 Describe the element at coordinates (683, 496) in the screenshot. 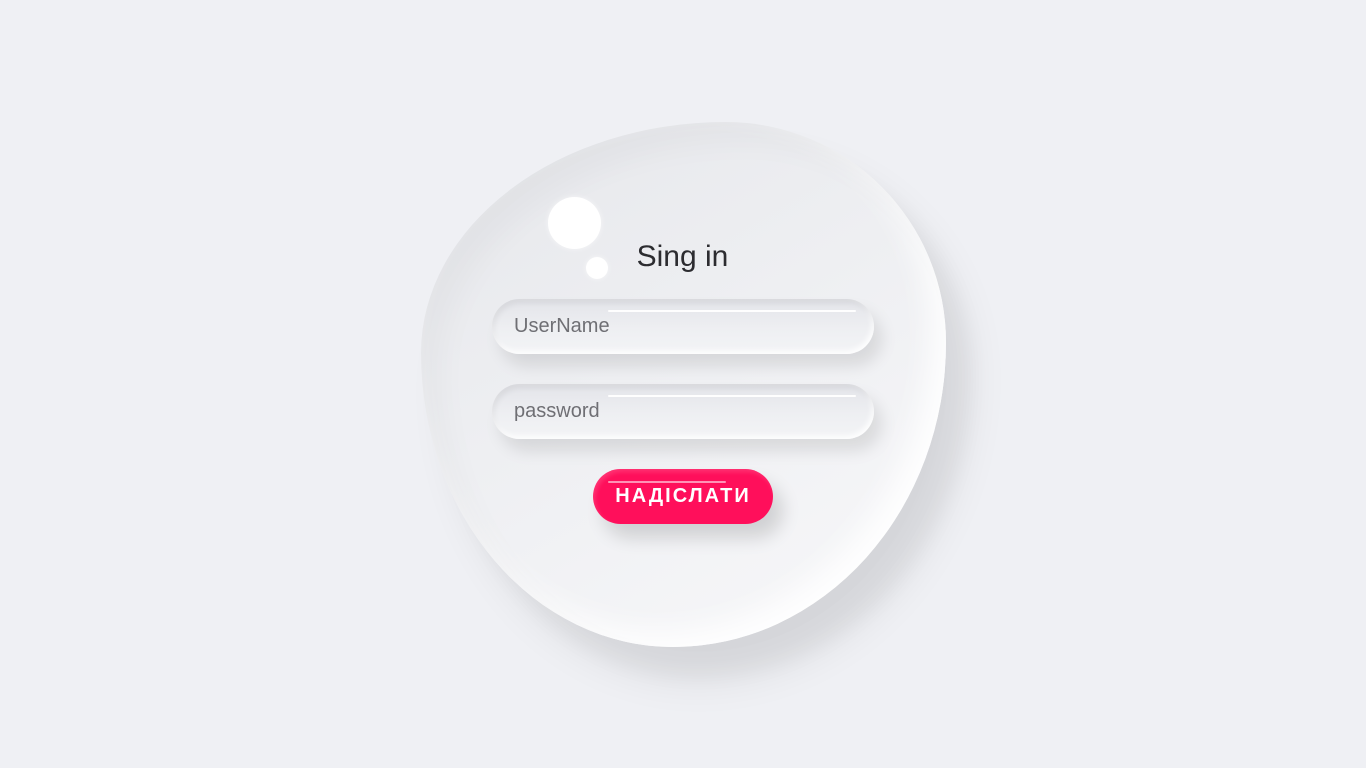

I see `submit-button: НАДІСЛАТИ` at that location.